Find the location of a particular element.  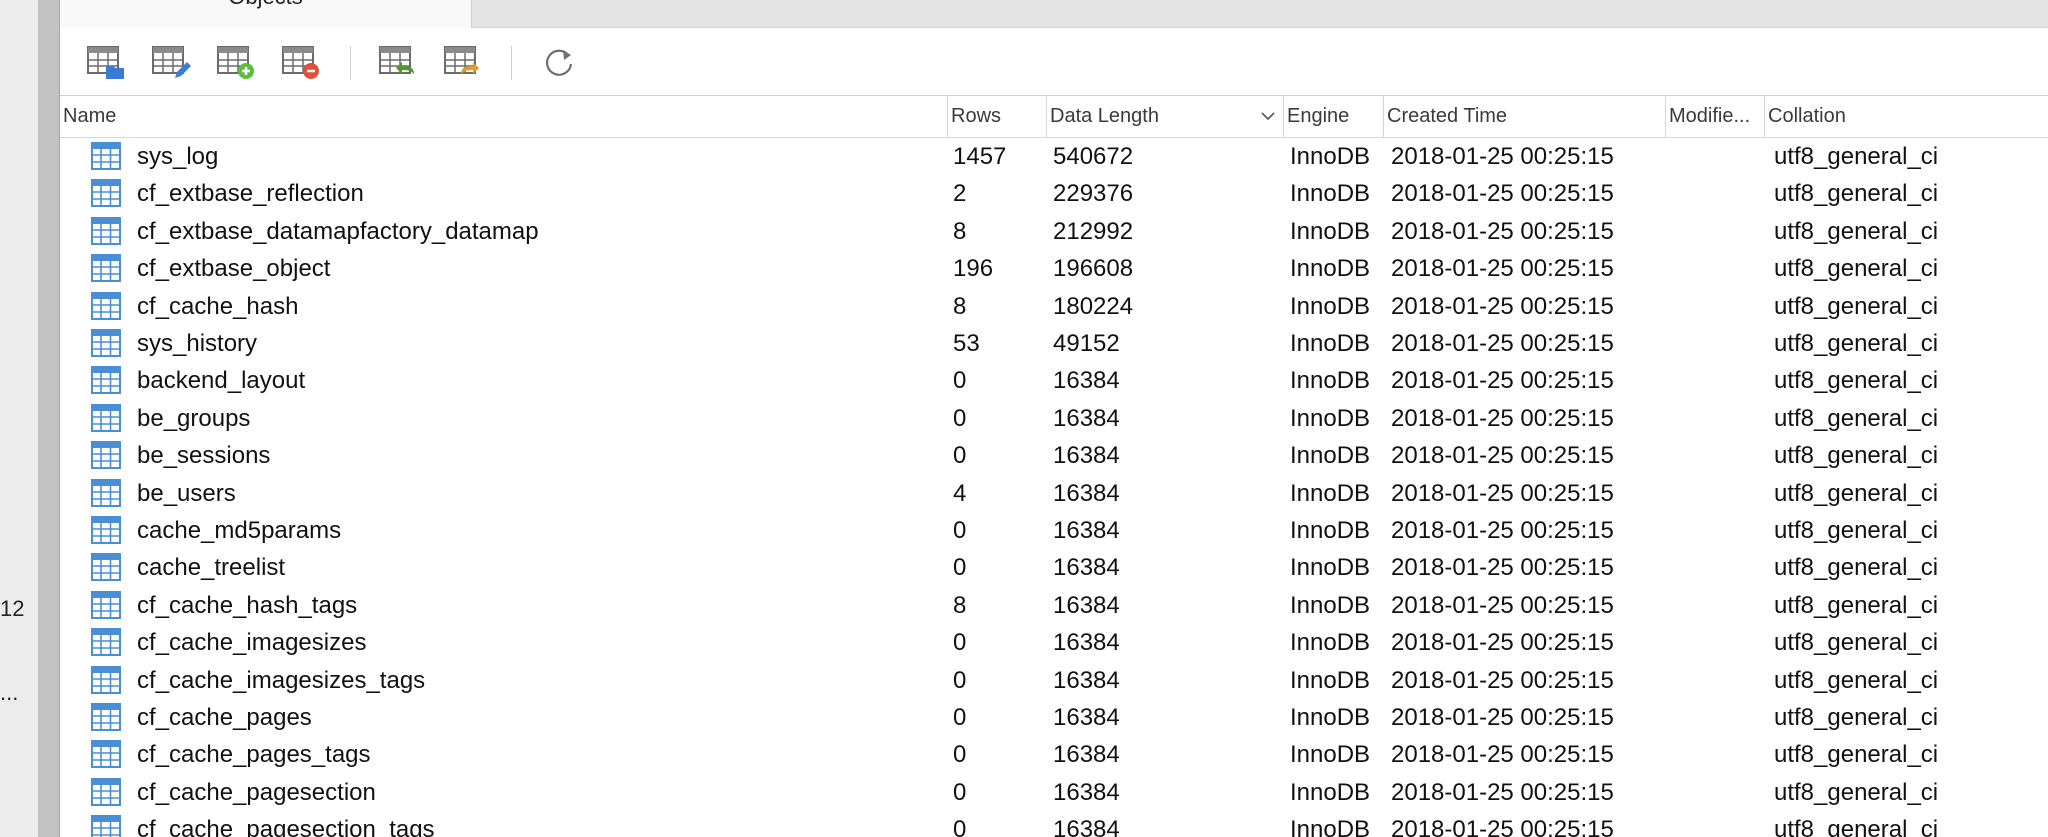

column-header-rows: Rows is located at coordinates (997, 117).